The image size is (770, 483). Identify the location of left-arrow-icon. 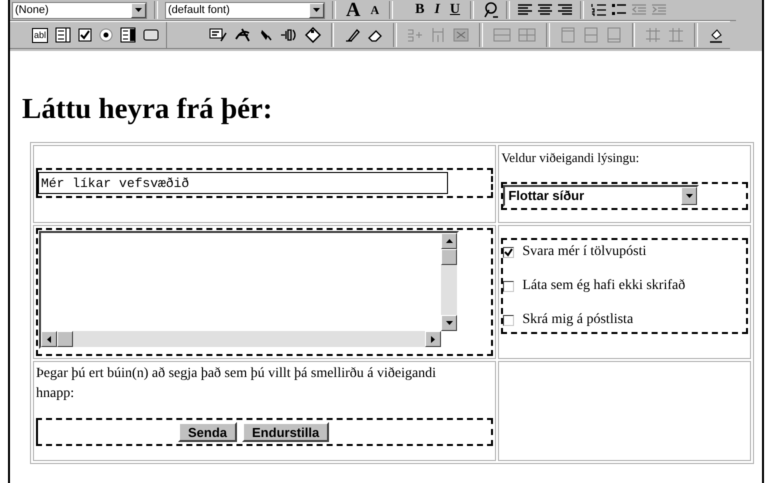
(49, 339).